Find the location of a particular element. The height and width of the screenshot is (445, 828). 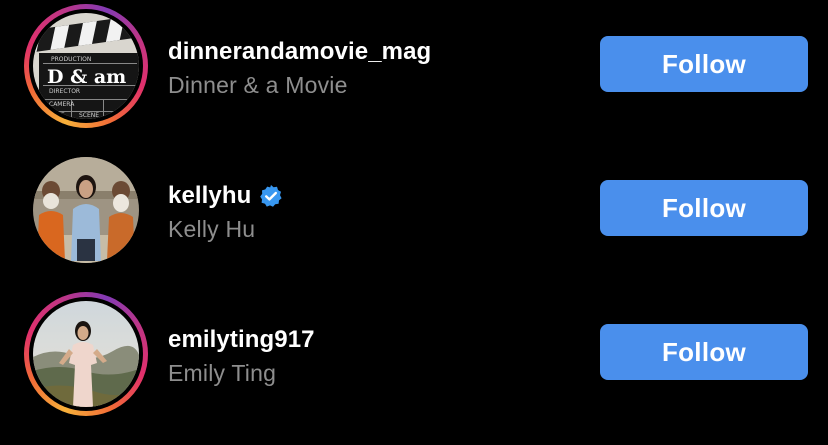

svg-text: DIRECTOR is located at coordinates (64, 91).